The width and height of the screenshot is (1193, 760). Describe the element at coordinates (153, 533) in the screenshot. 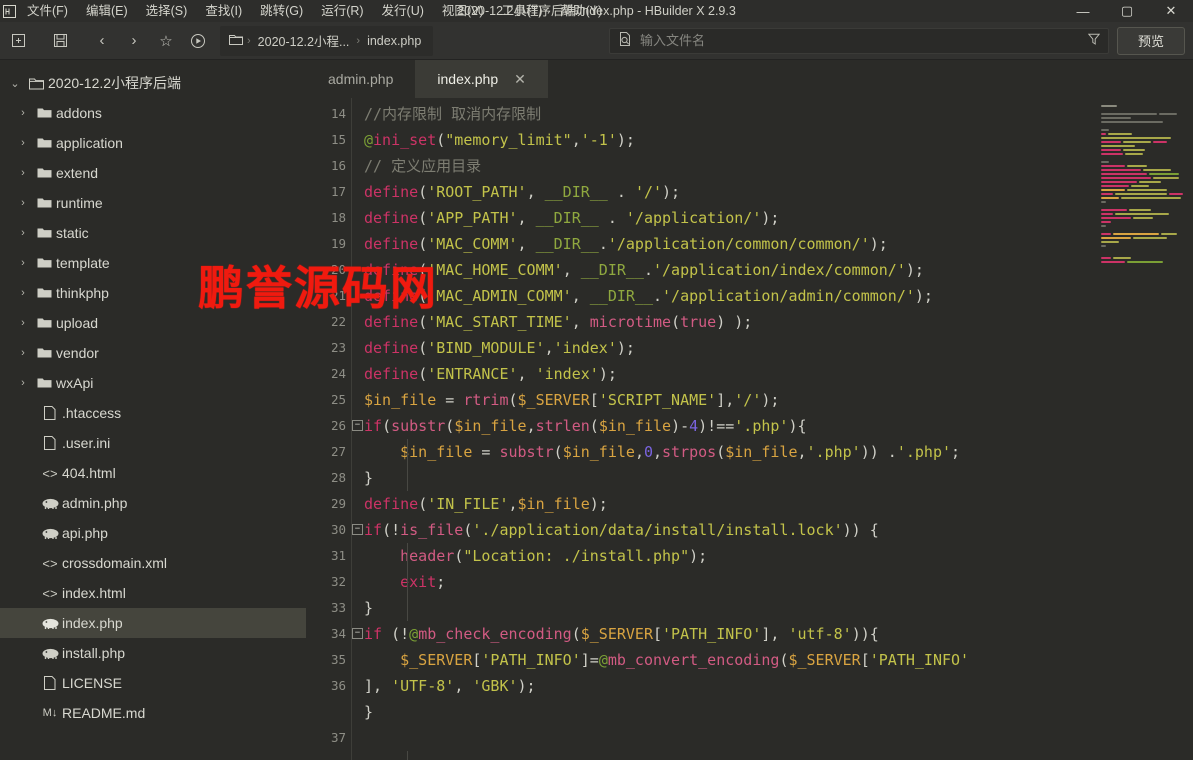

I see `tree-item-api-php: api.php` at that location.